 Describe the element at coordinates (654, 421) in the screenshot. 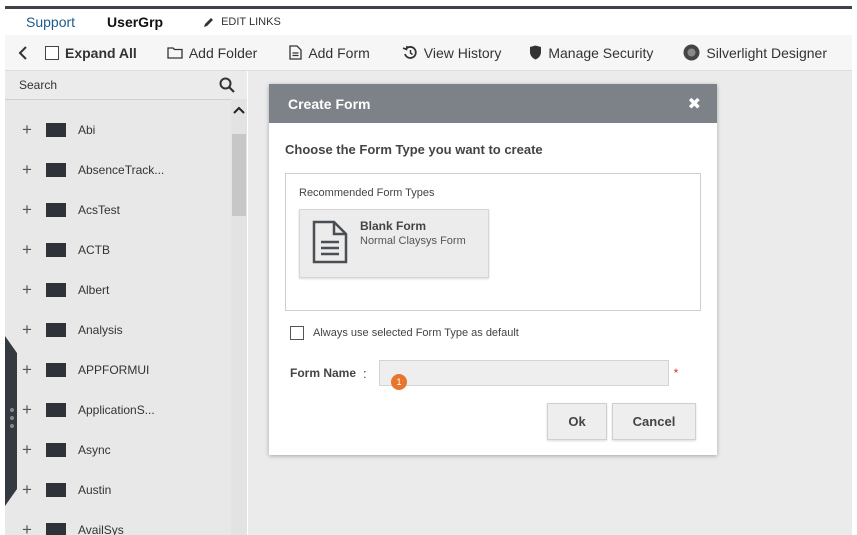

I see `cancel-button: Cancel` at that location.